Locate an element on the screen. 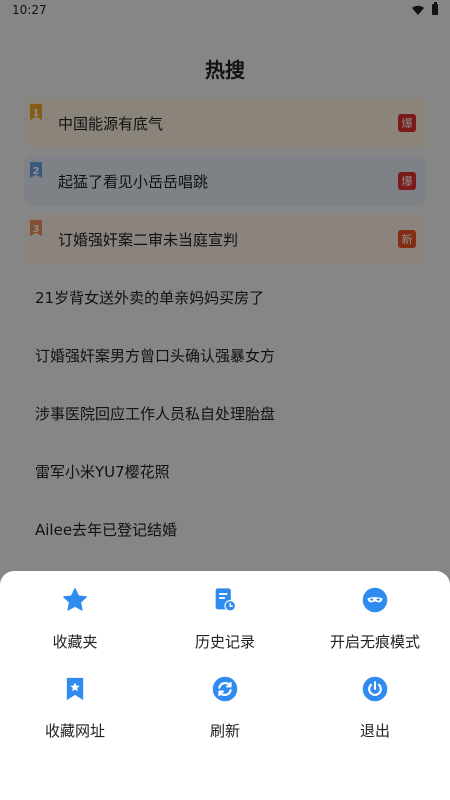 The image size is (450, 800). menu-item-label: 历史记录 is located at coordinates (224, 642).